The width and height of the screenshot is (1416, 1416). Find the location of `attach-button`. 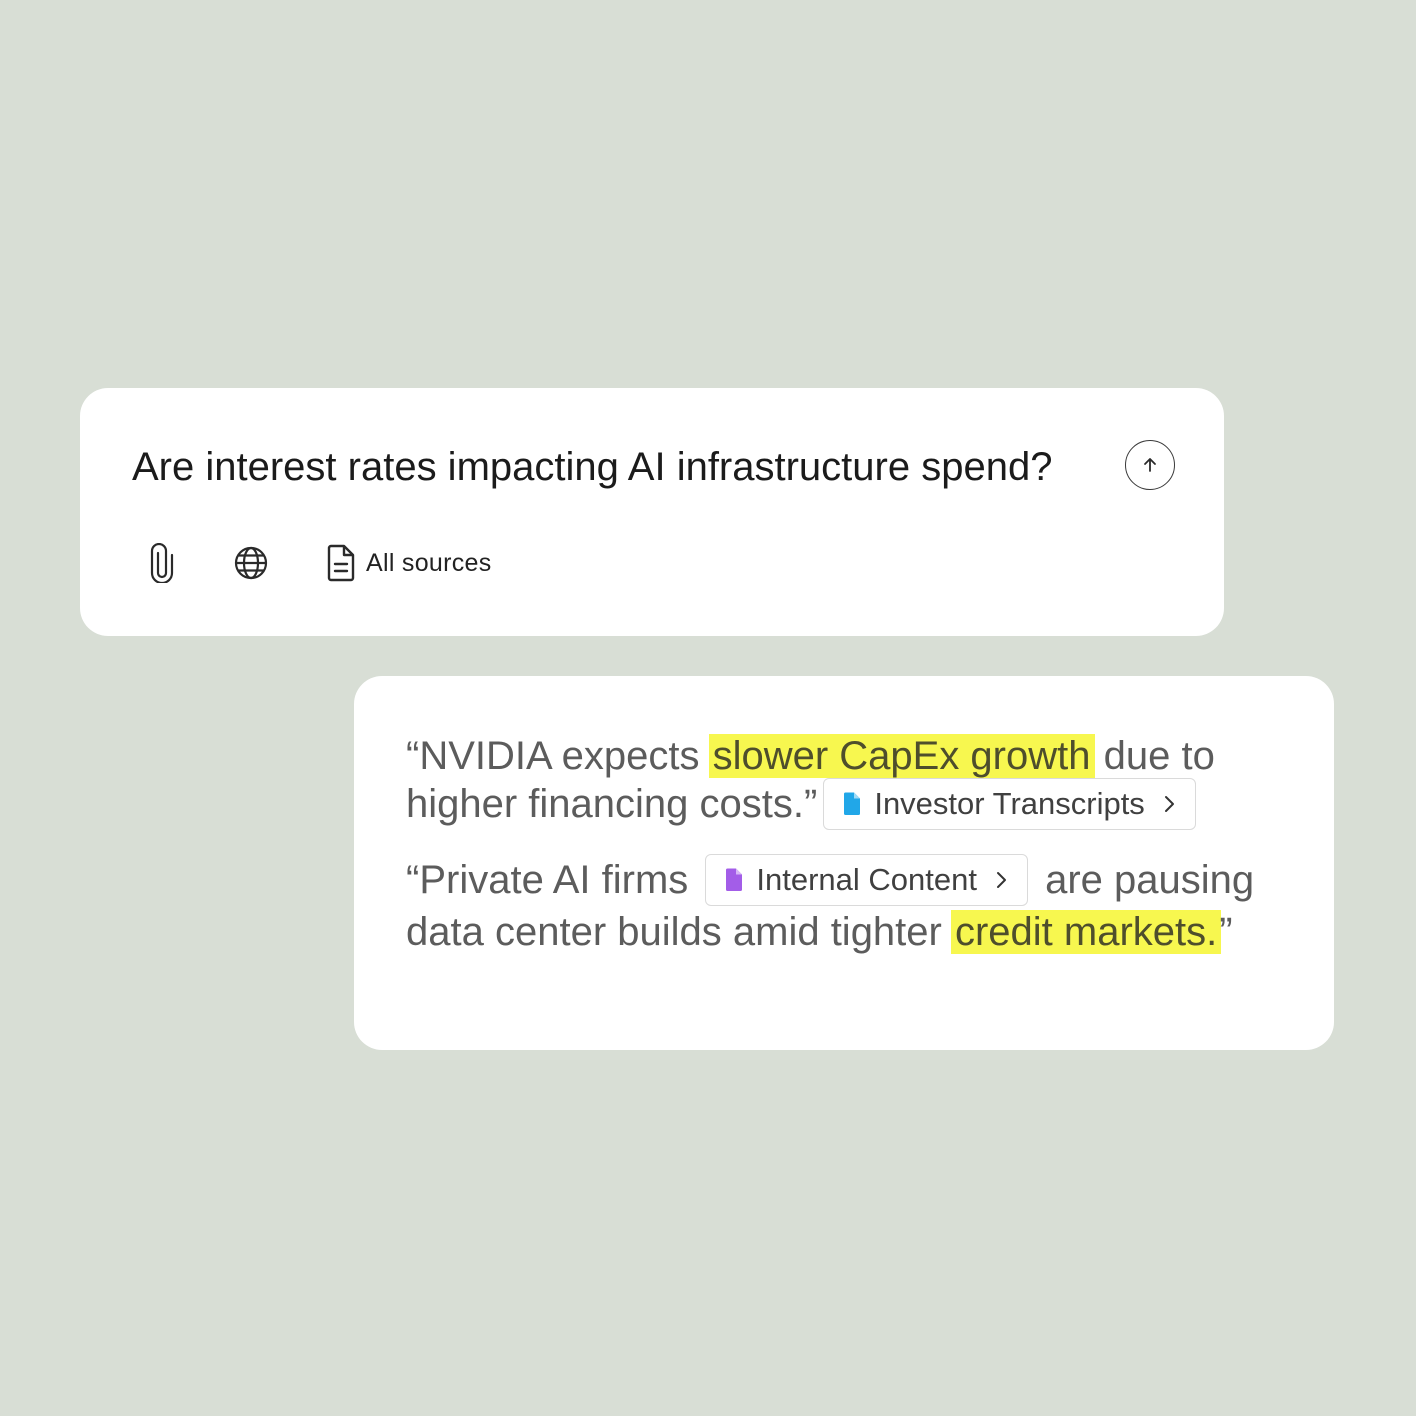

attach-button is located at coordinates (162, 563).